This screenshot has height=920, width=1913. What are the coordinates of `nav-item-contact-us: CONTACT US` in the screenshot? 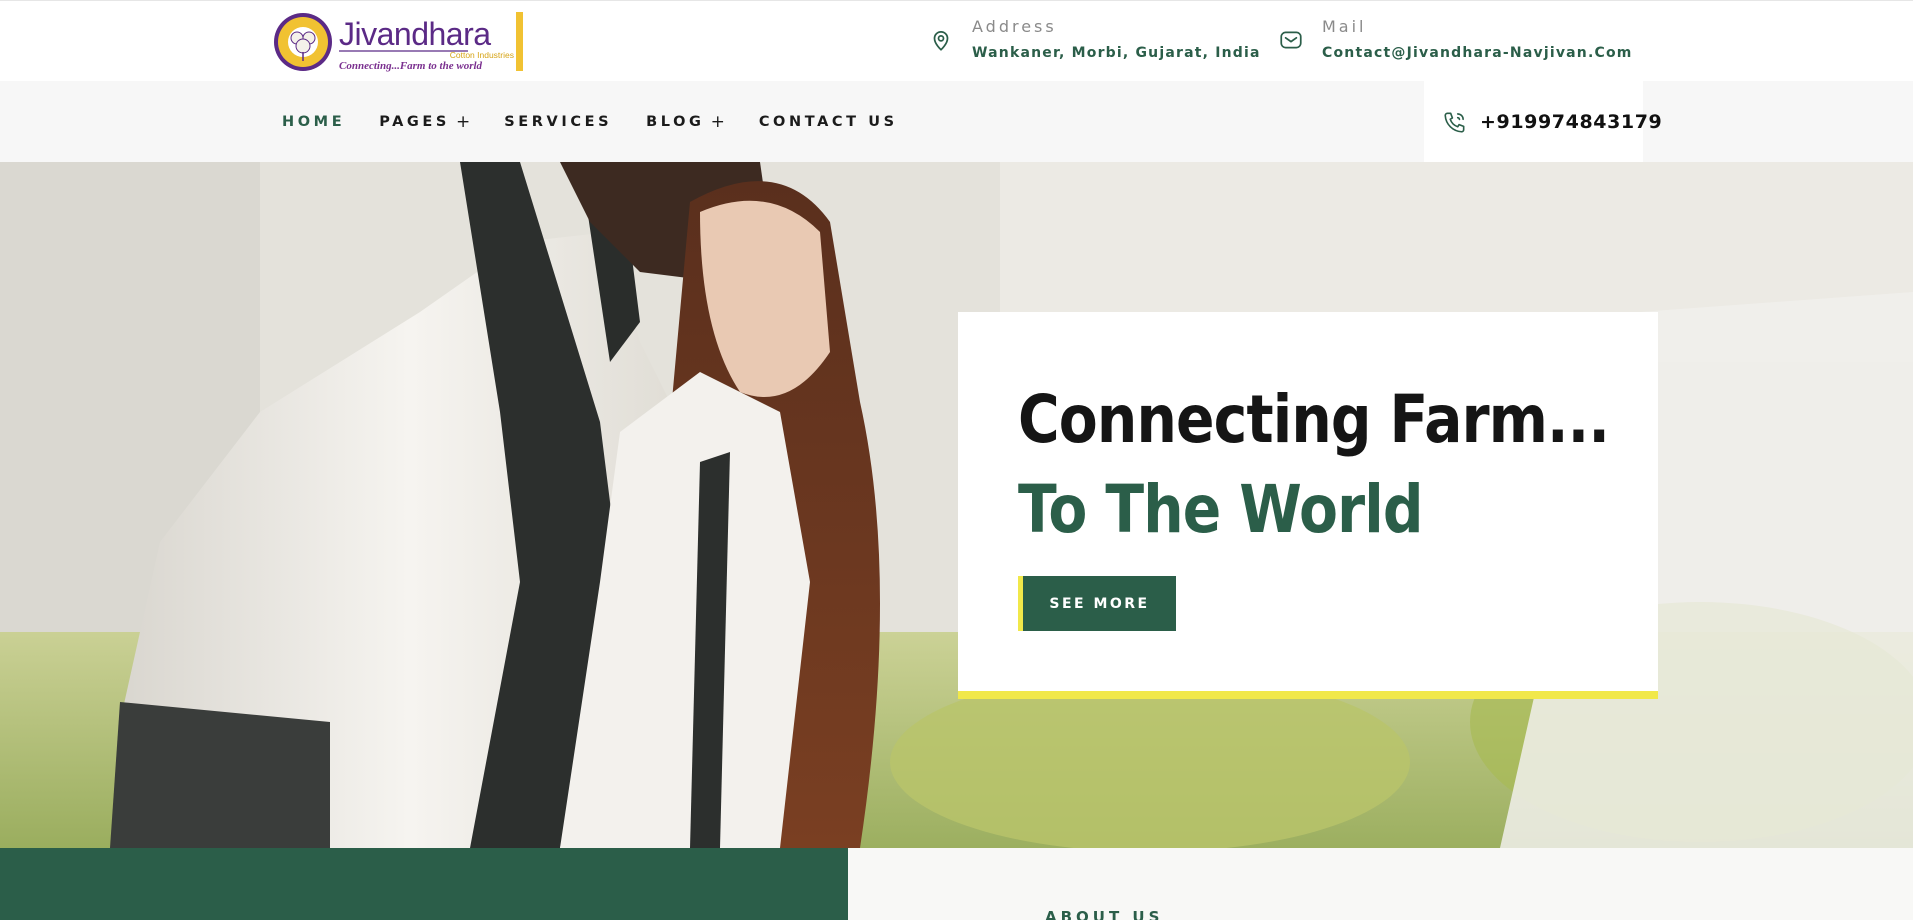 It's located at (828, 122).